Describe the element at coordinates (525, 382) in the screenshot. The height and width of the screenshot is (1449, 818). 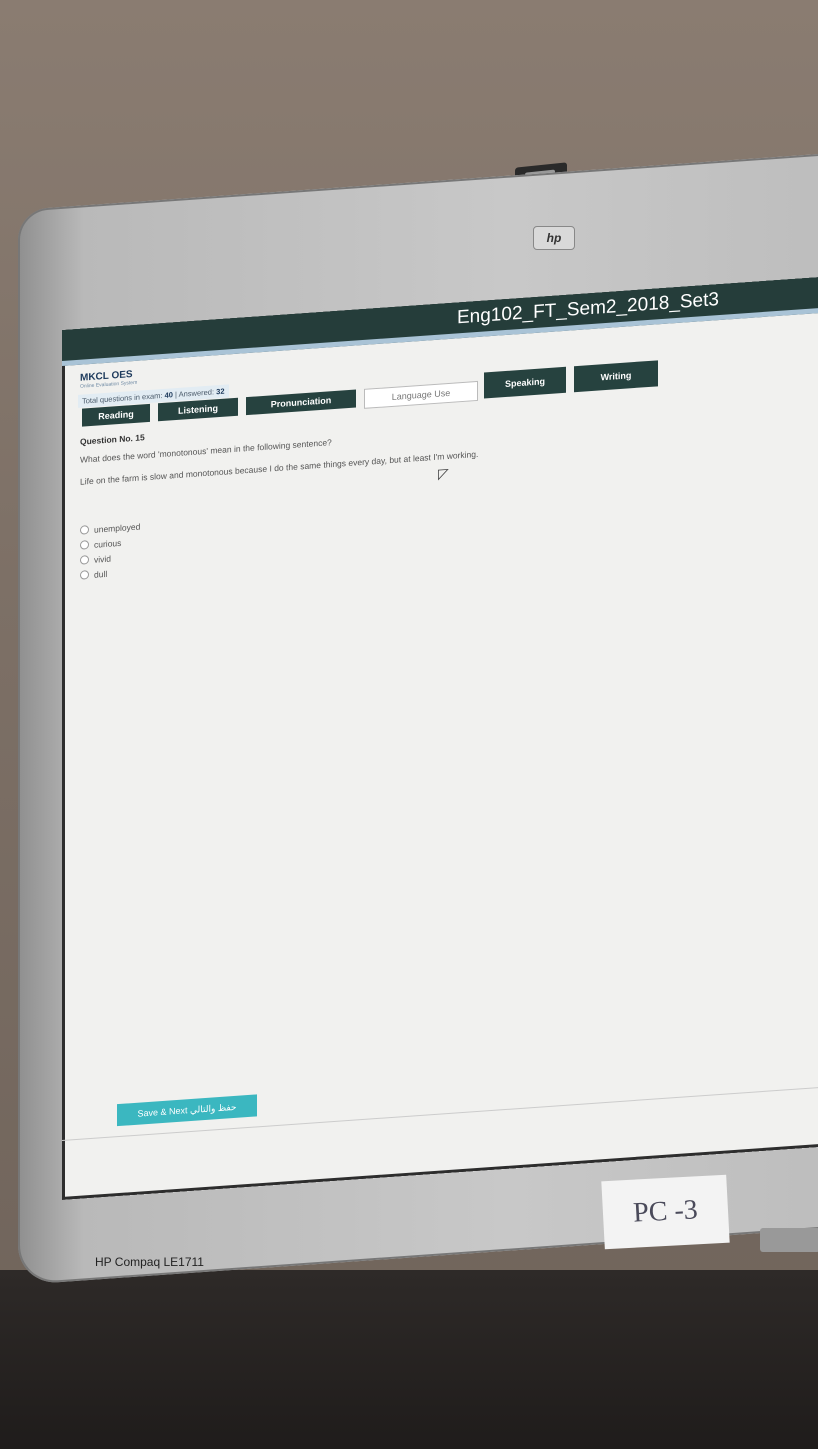
I see `tab-speaking: Speaking` at that location.